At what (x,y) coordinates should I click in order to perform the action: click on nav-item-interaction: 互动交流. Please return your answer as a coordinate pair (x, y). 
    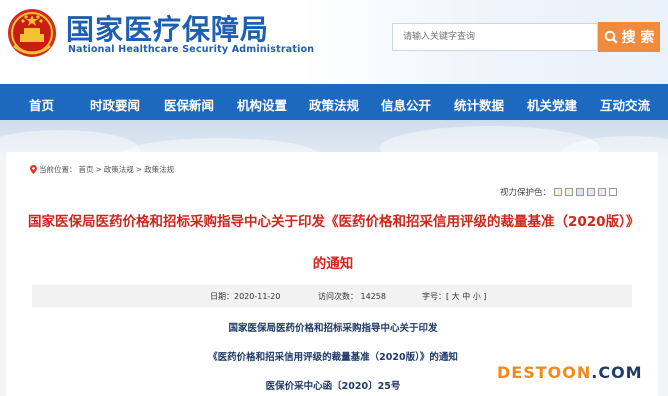
    Looking at the image, I should click on (625, 104).